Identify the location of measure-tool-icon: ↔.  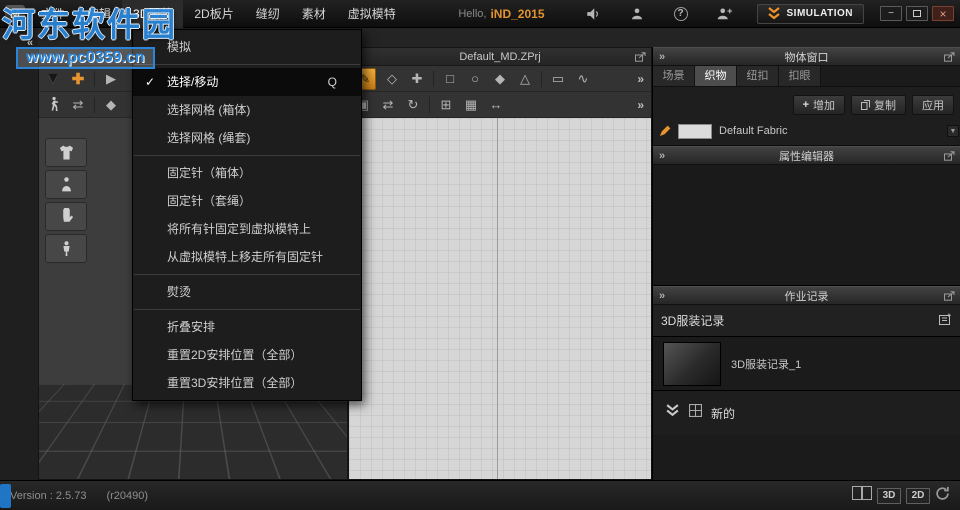
(496, 105).